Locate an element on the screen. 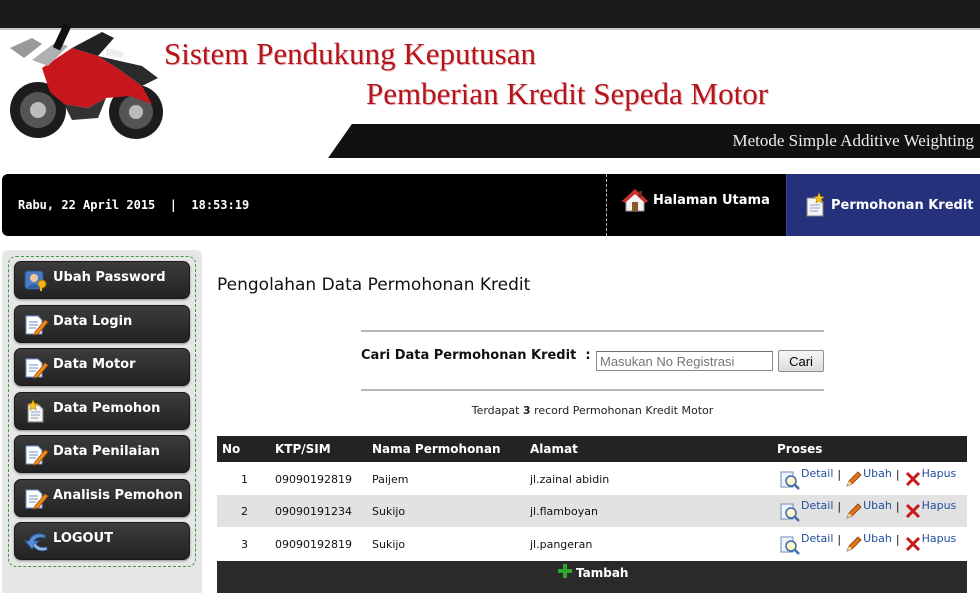 This screenshot has width=980, height=593. sidebar-item-label: LOGOUT is located at coordinates (83, 538).